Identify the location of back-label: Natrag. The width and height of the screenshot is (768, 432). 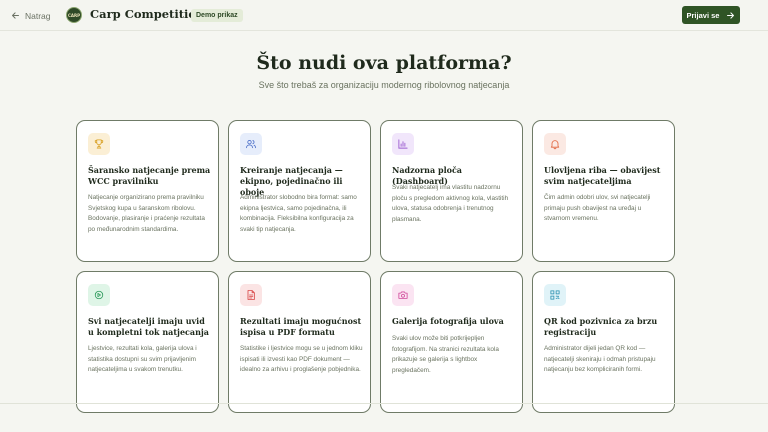
(38, 15).